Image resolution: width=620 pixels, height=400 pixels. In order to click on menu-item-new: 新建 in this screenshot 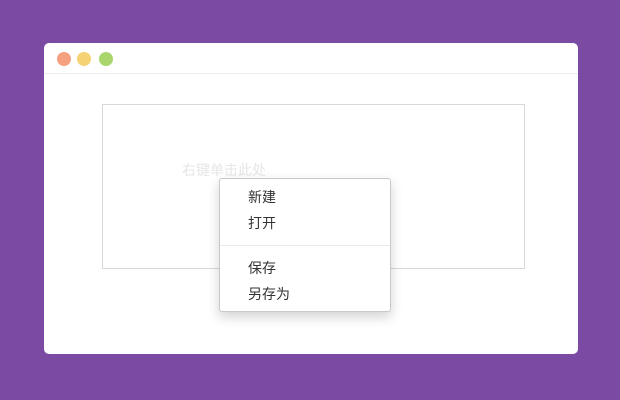, I will do `click(305, 198)`.